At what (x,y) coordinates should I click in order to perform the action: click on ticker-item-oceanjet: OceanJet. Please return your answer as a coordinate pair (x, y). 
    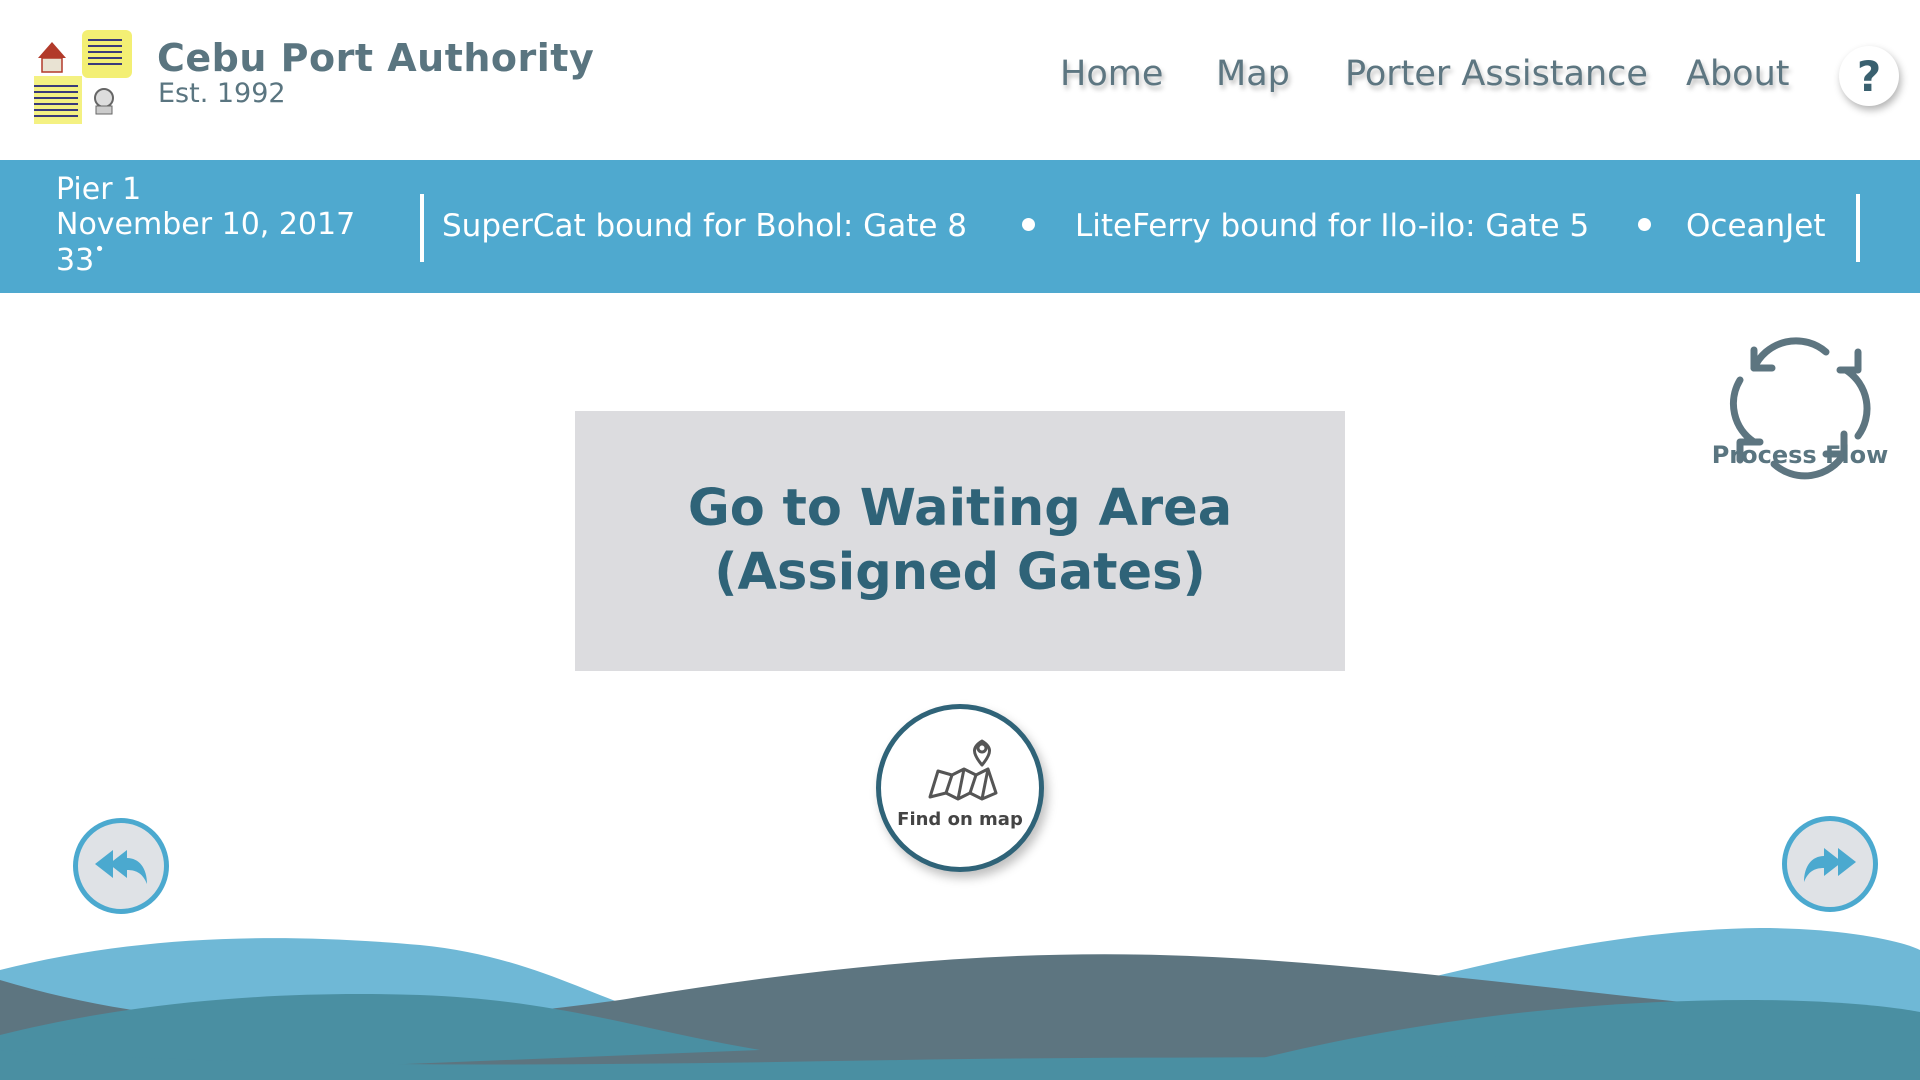
    Looking at the image, I should click on (1756, 226).